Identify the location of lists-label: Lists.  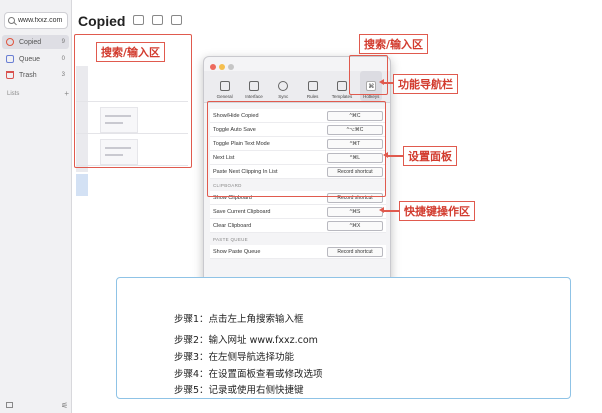
(13, 94).